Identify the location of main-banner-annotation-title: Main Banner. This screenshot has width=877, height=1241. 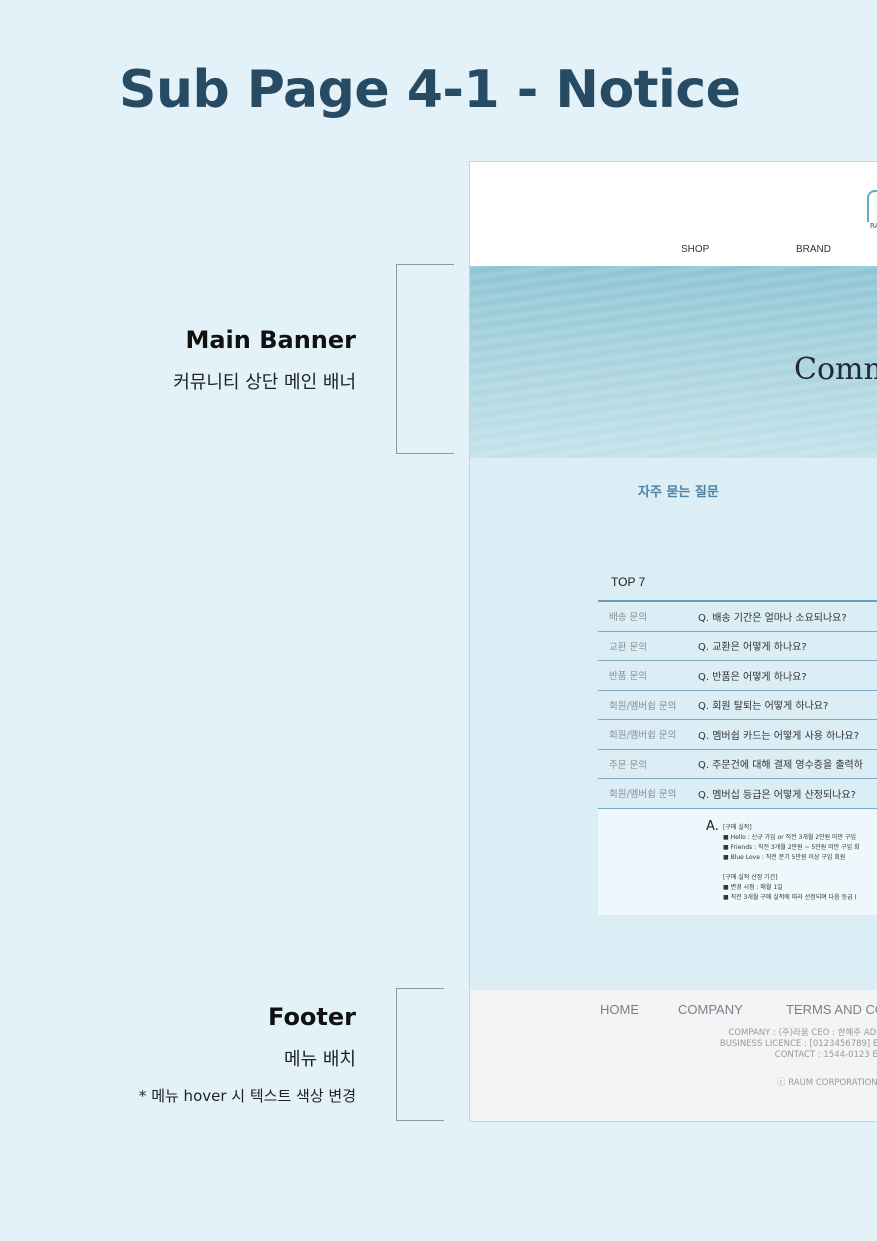
(270, 340).